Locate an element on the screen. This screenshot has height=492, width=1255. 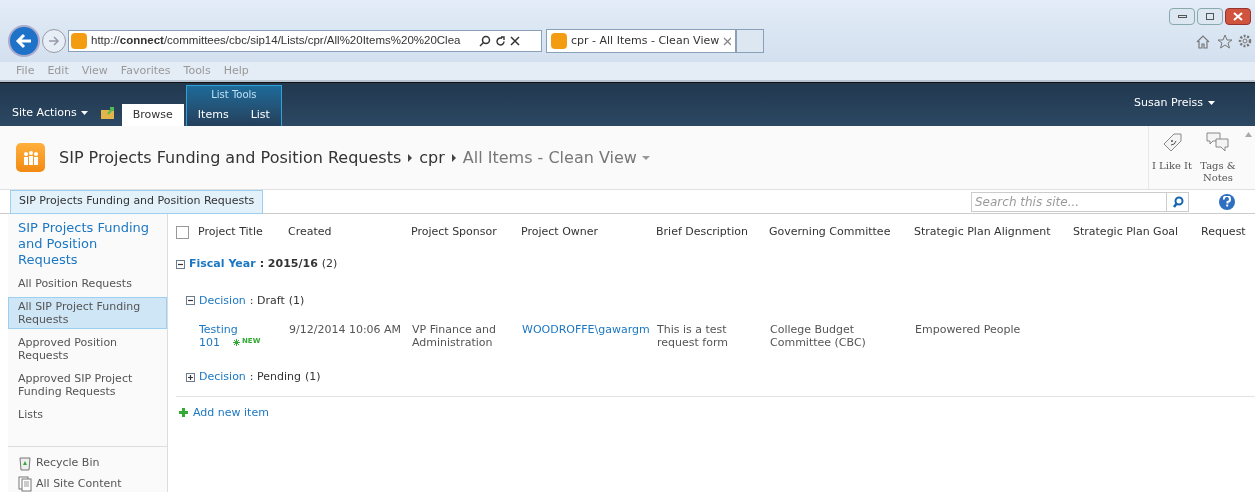
column-header: Project Sponsor is located at coordinates (466, 232).